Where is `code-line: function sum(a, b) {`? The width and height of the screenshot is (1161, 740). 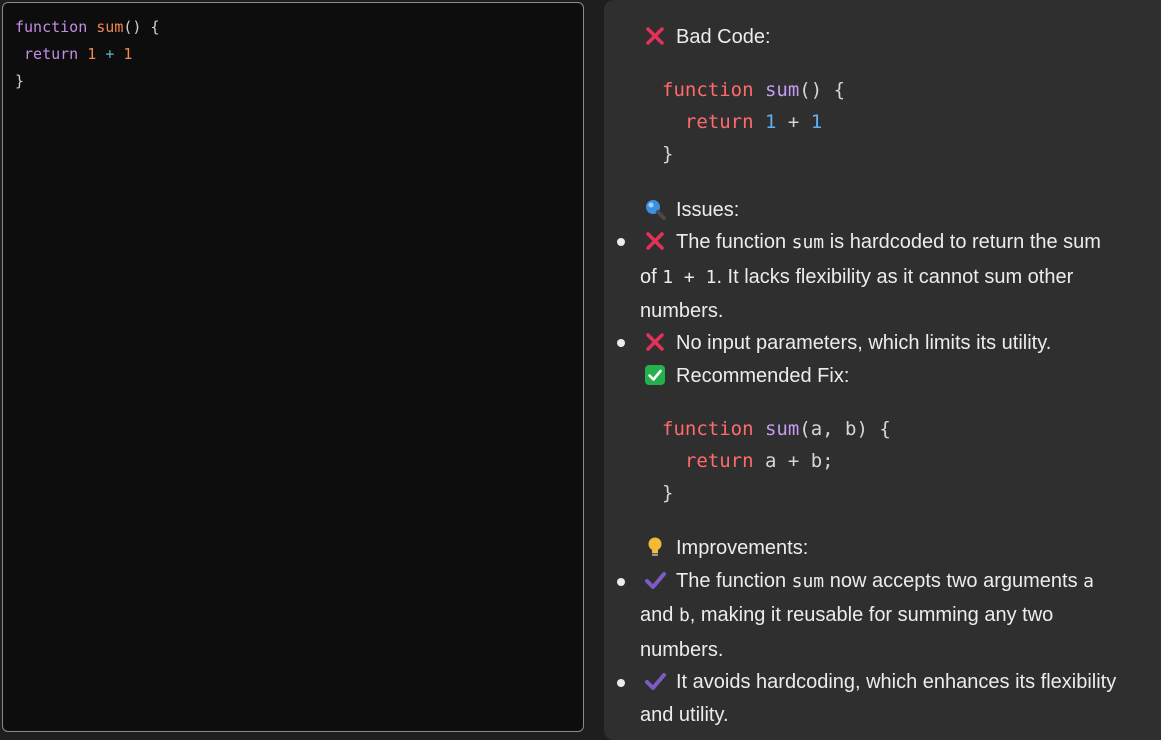 code-line: function sum(a, b) { is located at coordinates (776, 429).